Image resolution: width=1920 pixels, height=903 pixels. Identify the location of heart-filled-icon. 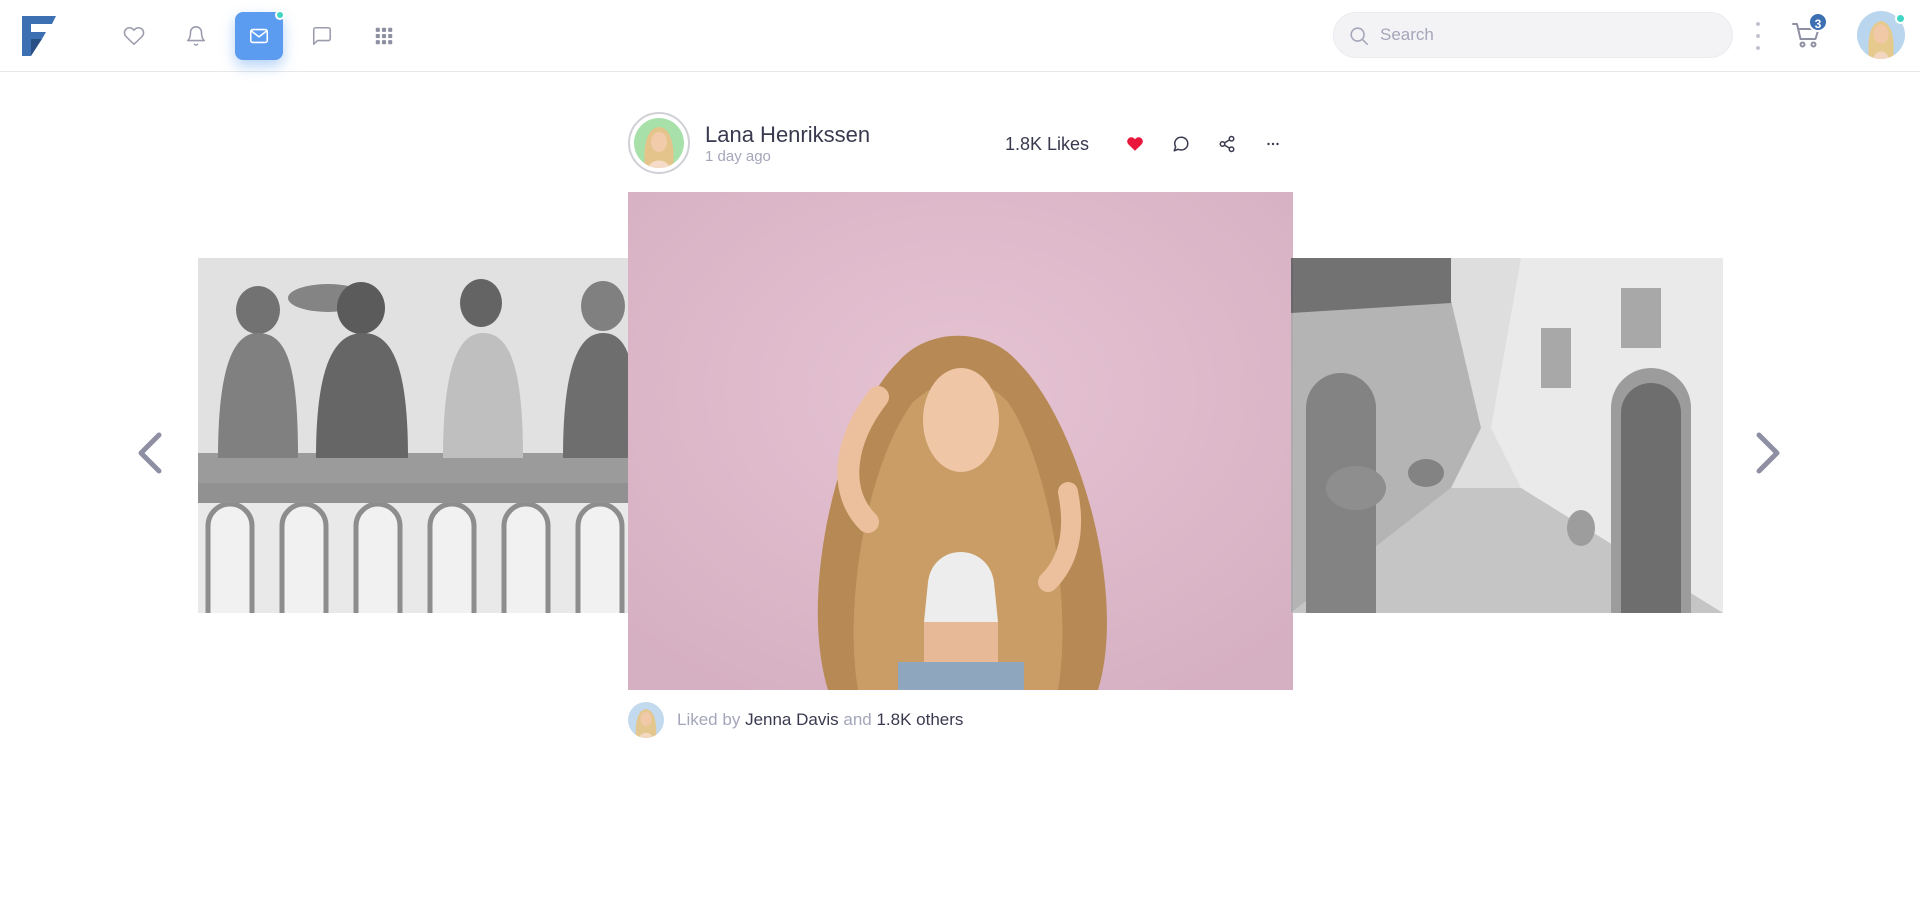
(1135, 144).